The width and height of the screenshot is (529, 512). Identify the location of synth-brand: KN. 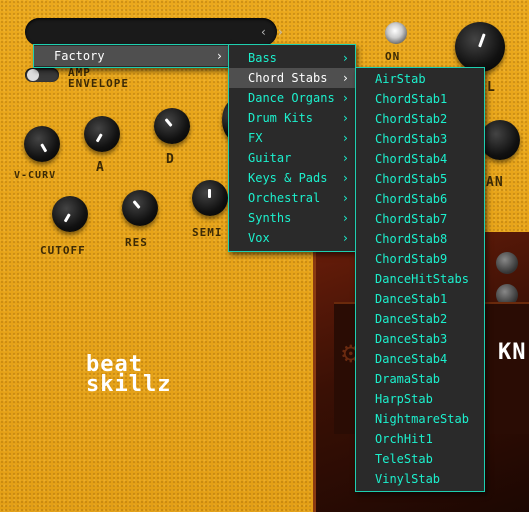
(512, 352).